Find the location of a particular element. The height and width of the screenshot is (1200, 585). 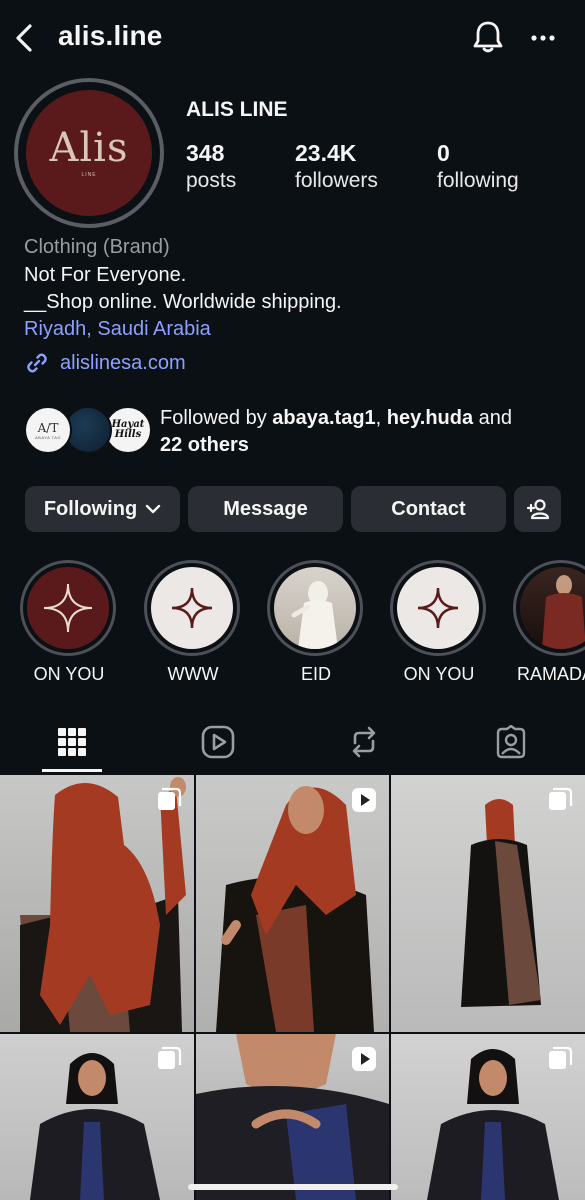

mutual-followers-avatars: A/T ABAYA TAG Hayat Hills is located at coordinates (89, 431).